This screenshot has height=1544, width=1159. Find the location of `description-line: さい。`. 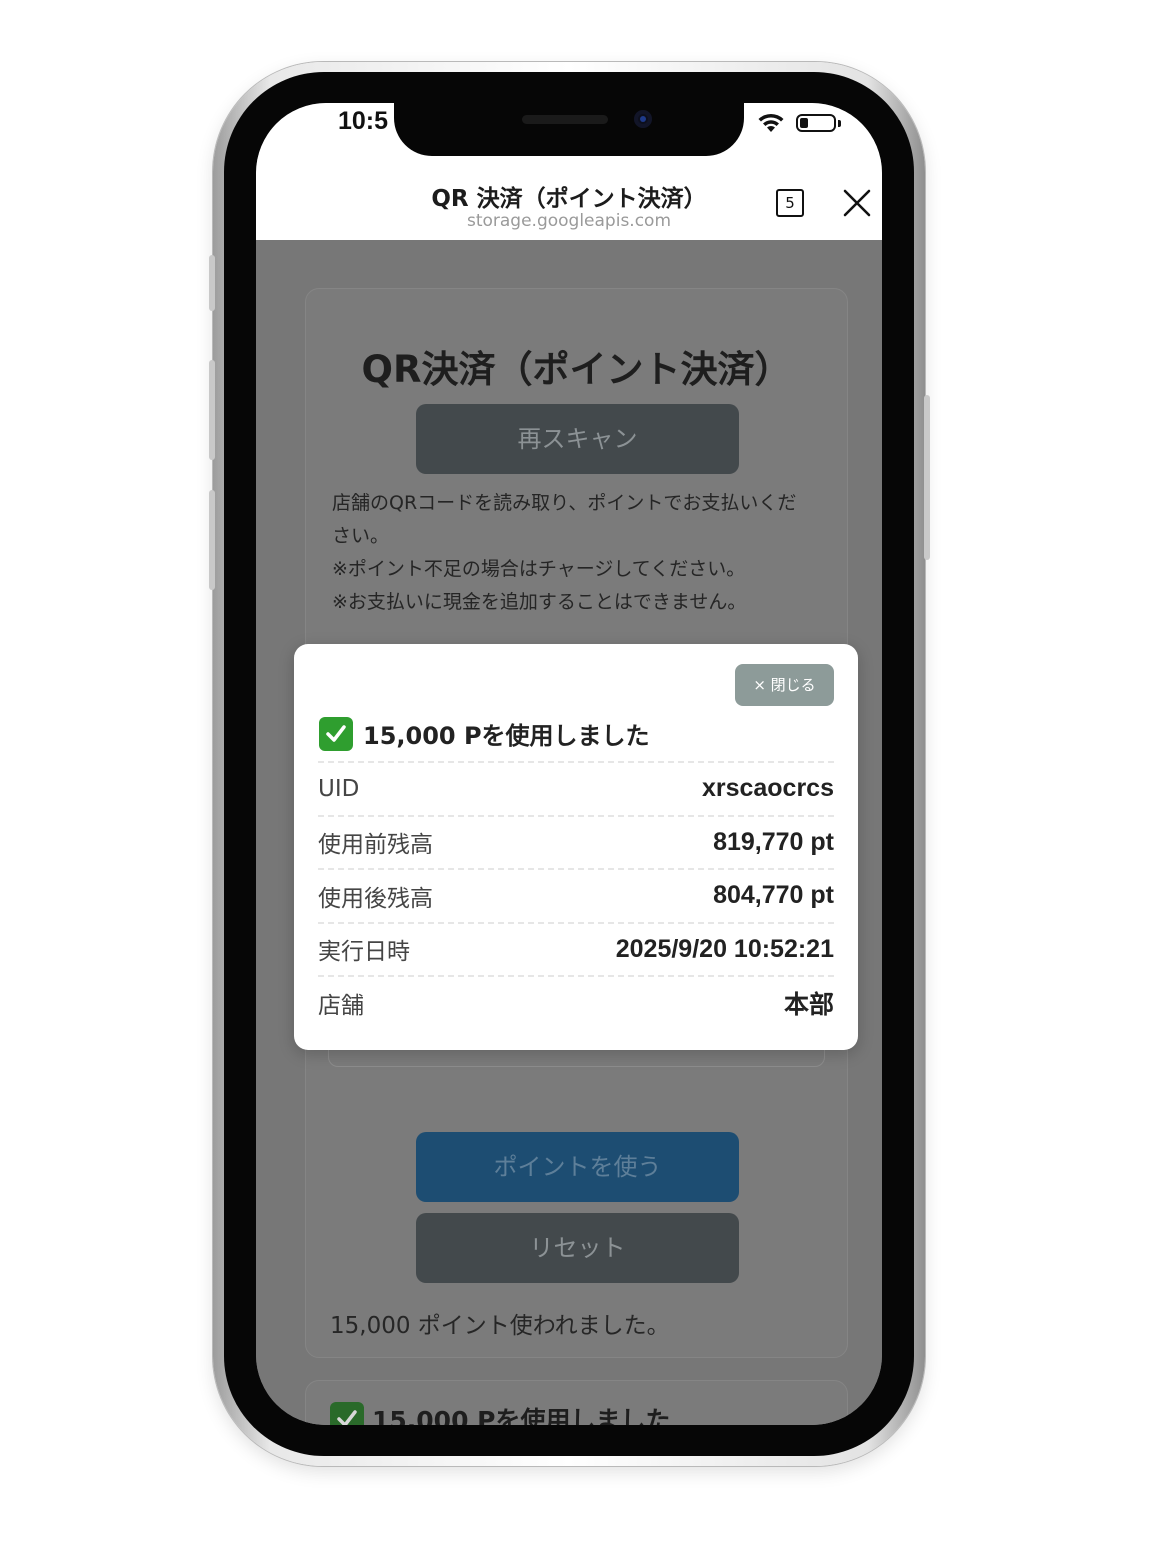

description-line: さい。 is located at coordinates (361, 536).